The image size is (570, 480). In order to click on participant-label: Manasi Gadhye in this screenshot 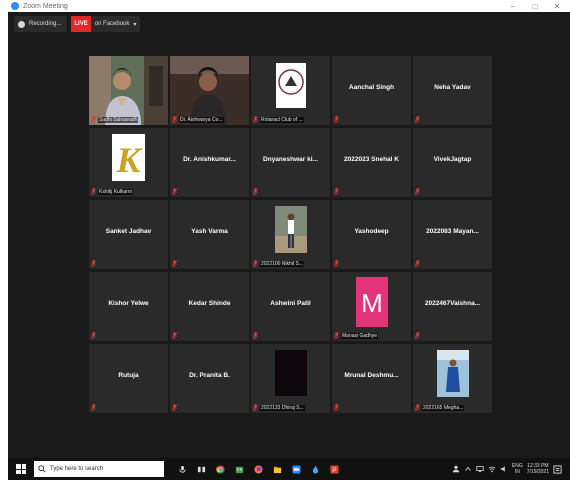, I will do `click(360, 335)`.